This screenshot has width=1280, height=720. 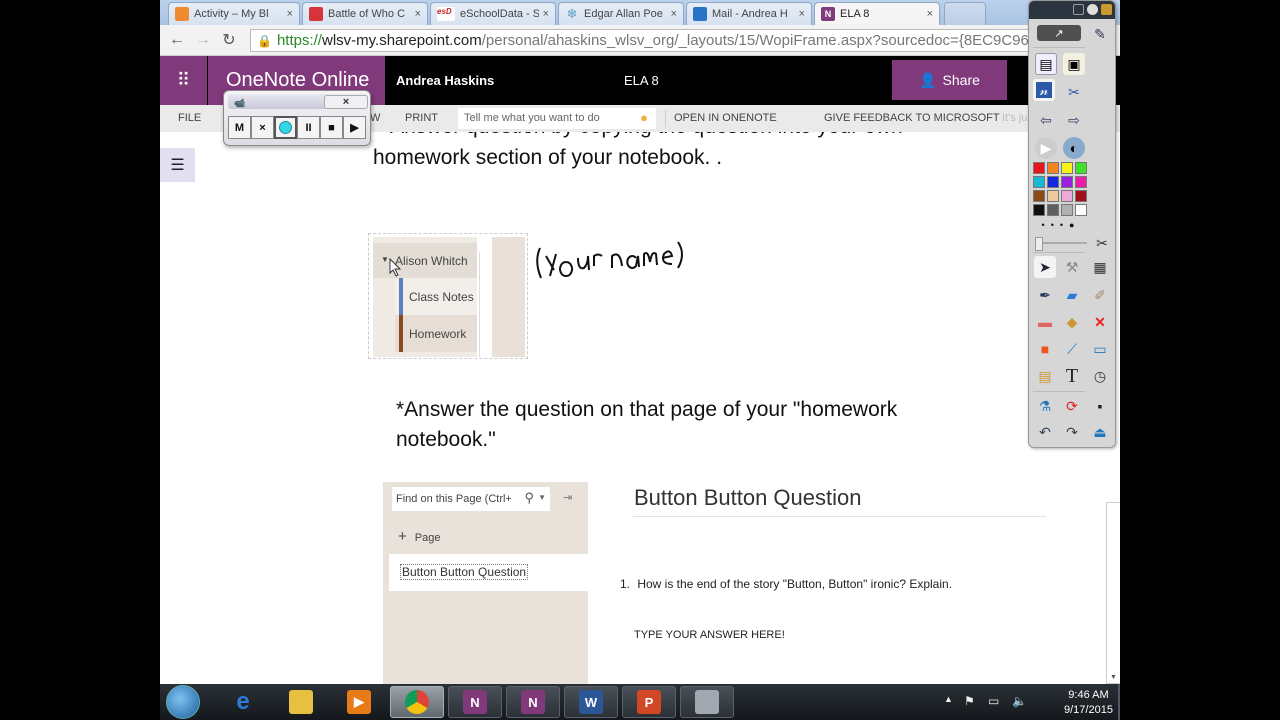 I want to click on browser-tab: ❄ Edgar Allan Poe ×, so click(x=621, y=13).